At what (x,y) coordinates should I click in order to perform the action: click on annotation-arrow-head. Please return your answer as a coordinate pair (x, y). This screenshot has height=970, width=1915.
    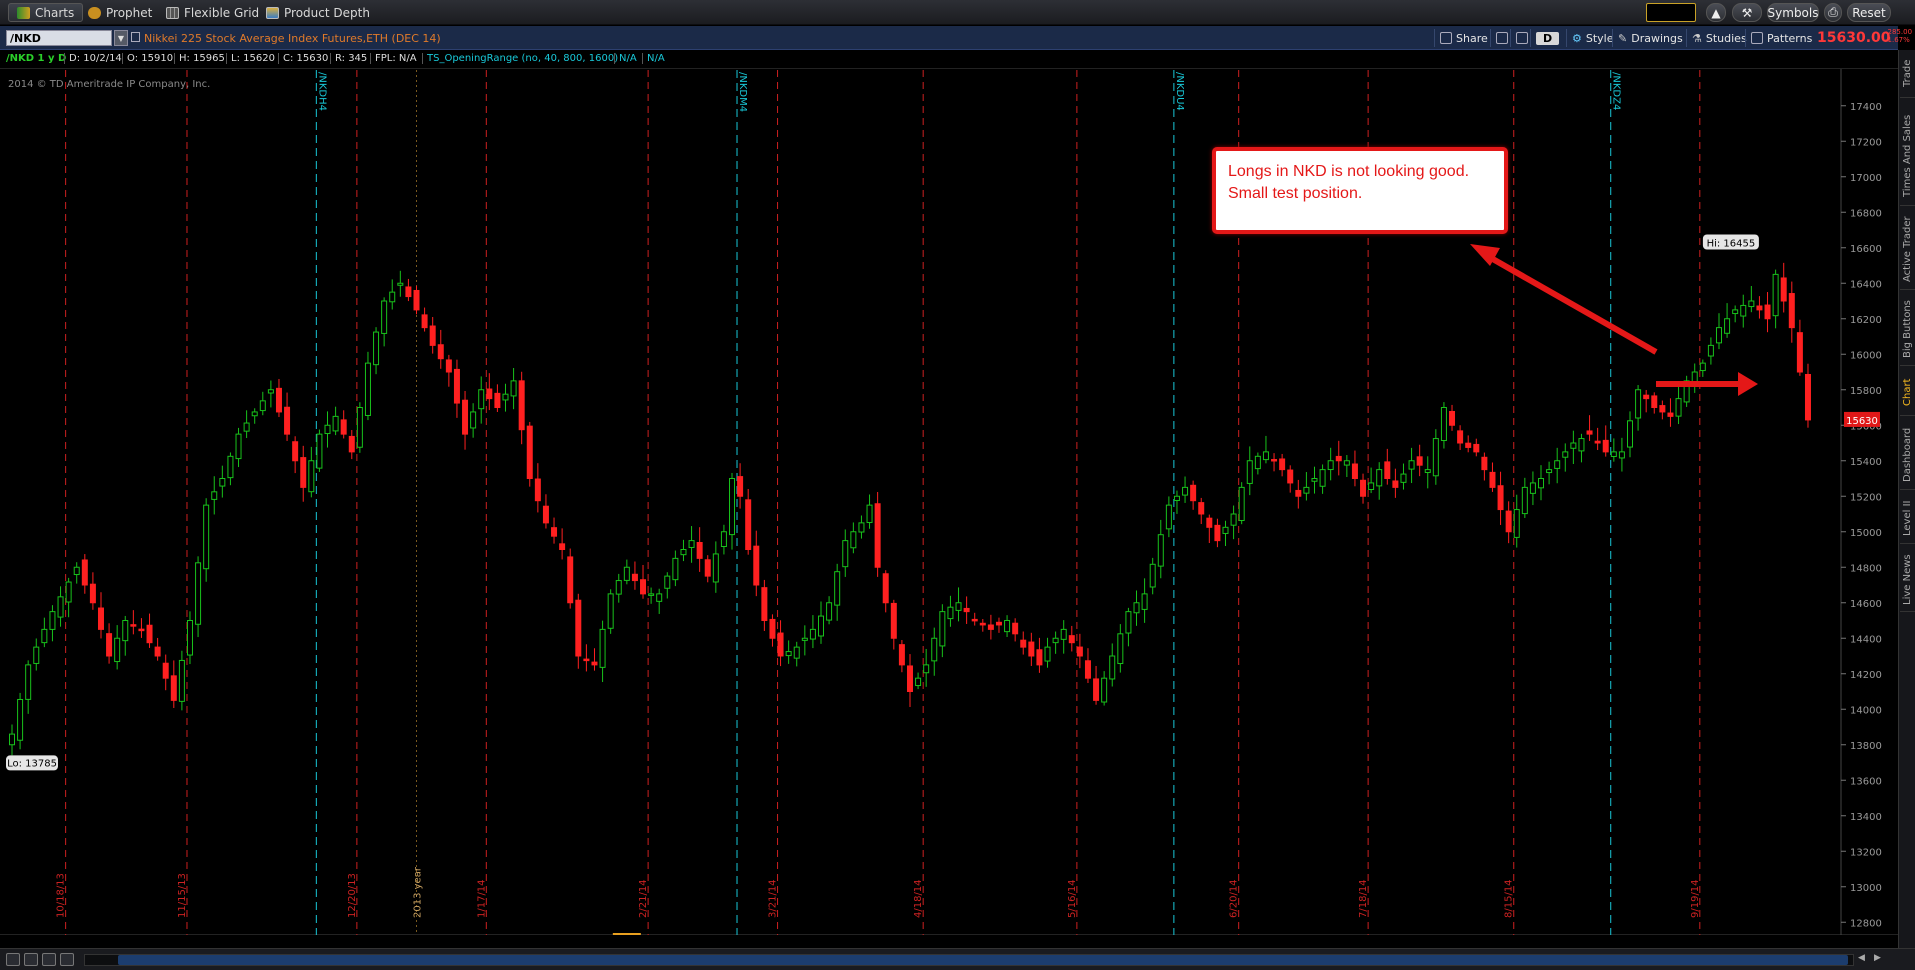
    Looking at the image, I should click on (1748, 384).